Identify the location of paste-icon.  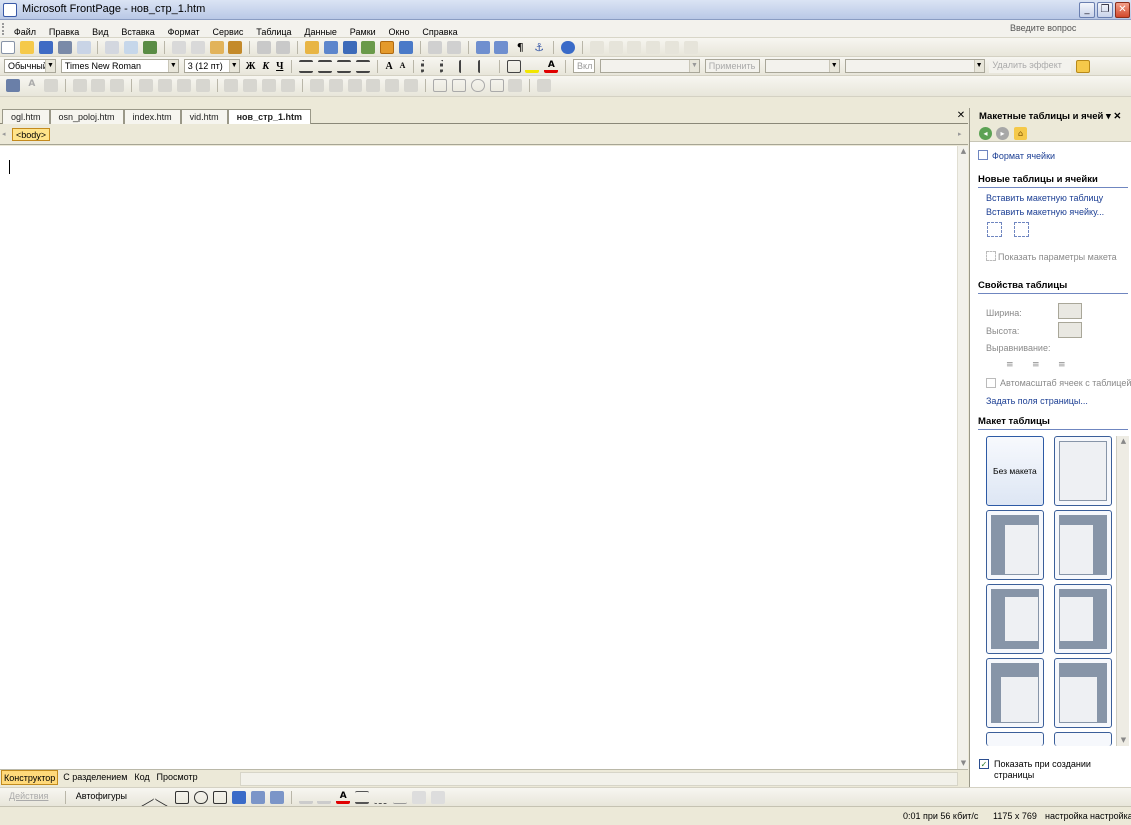
(216, 47).